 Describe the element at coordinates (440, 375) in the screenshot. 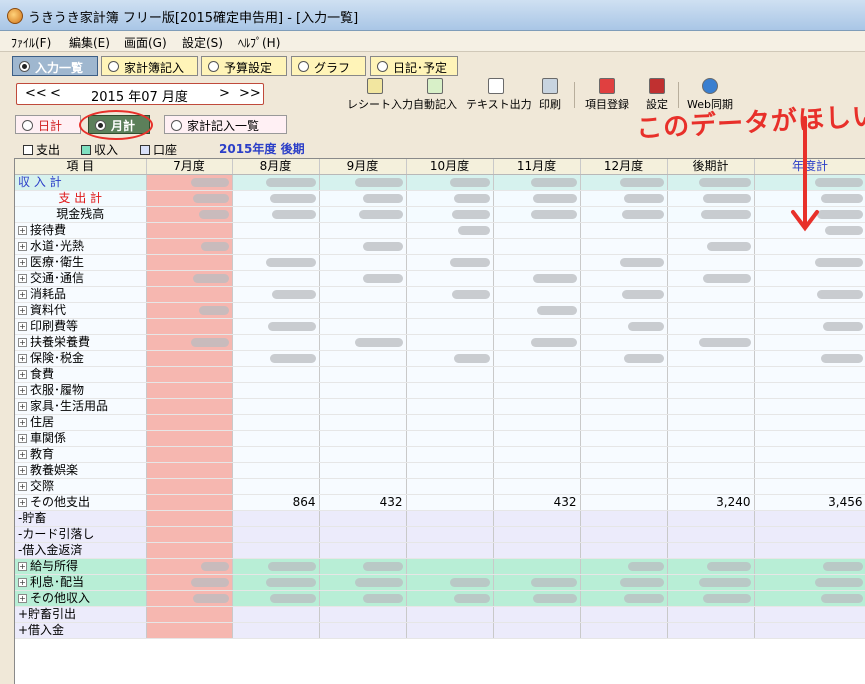

I see `table-row: + 食費` at that location.